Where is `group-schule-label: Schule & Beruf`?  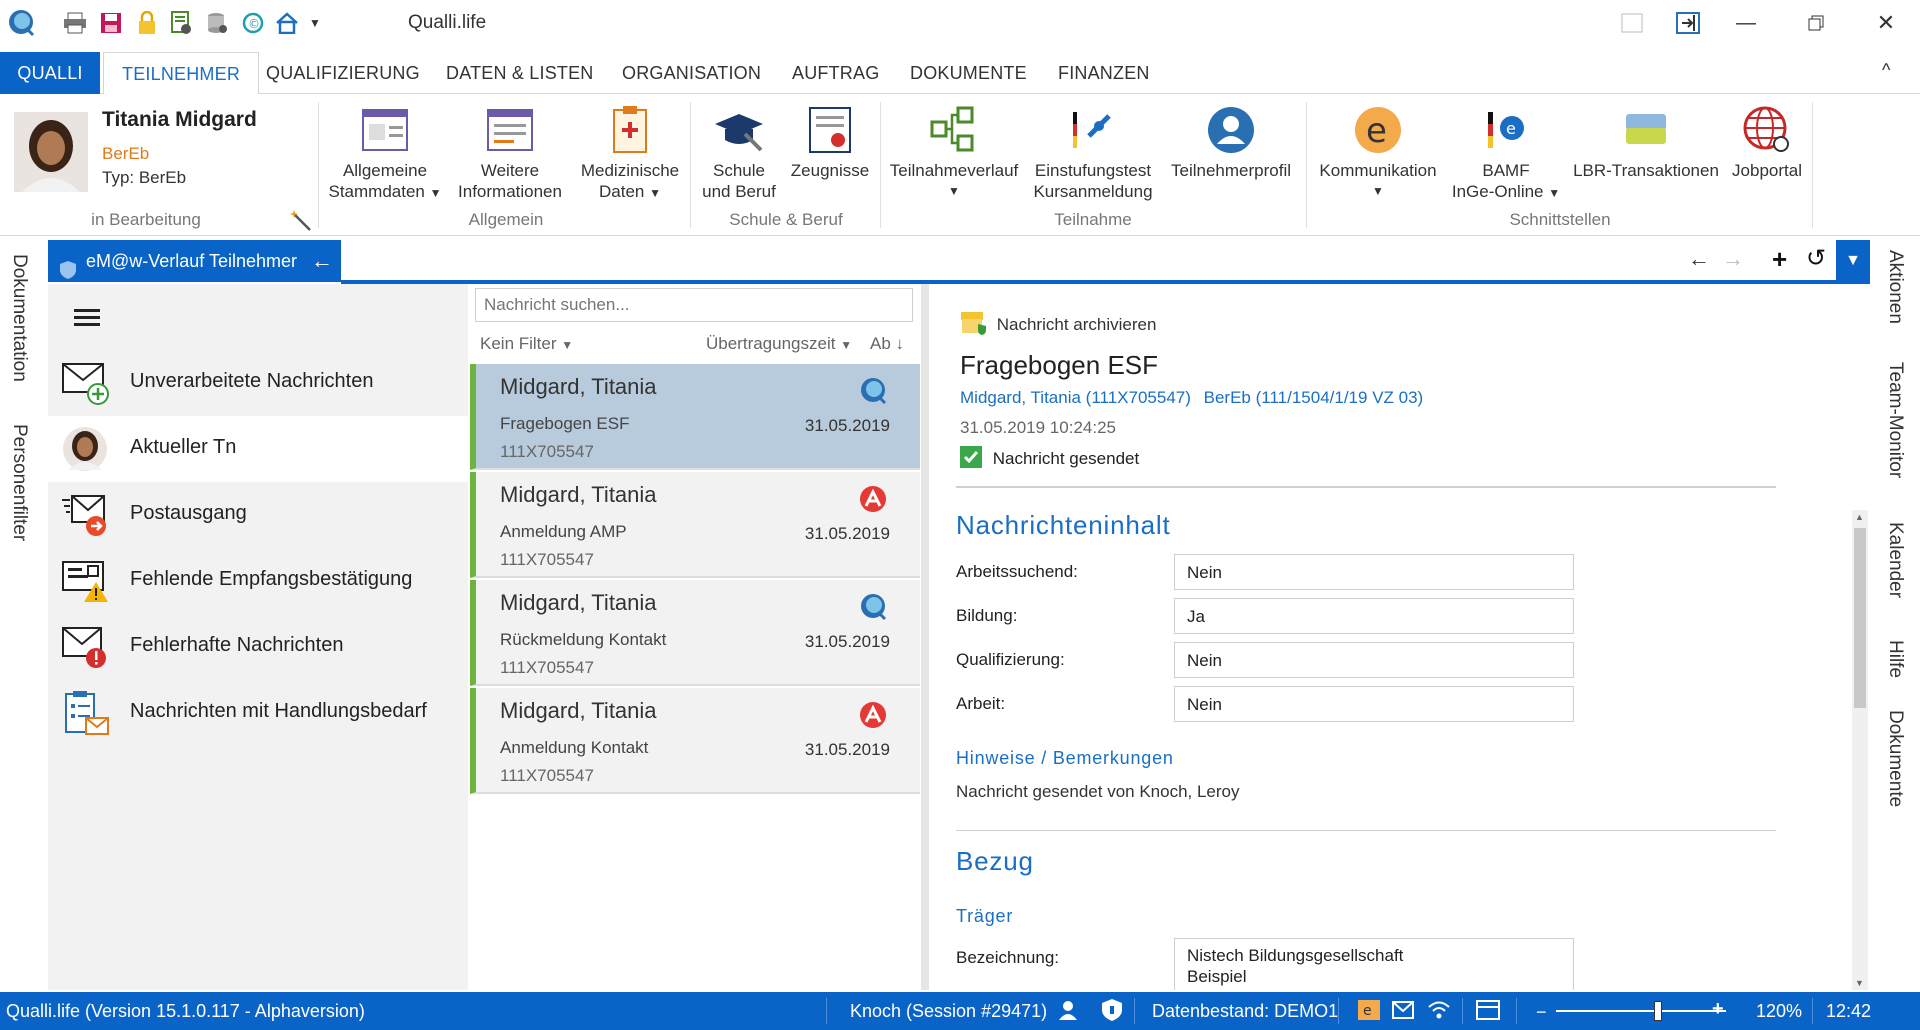 group-schule-label: Schule & Beruf is located at coordinates (786, 219).